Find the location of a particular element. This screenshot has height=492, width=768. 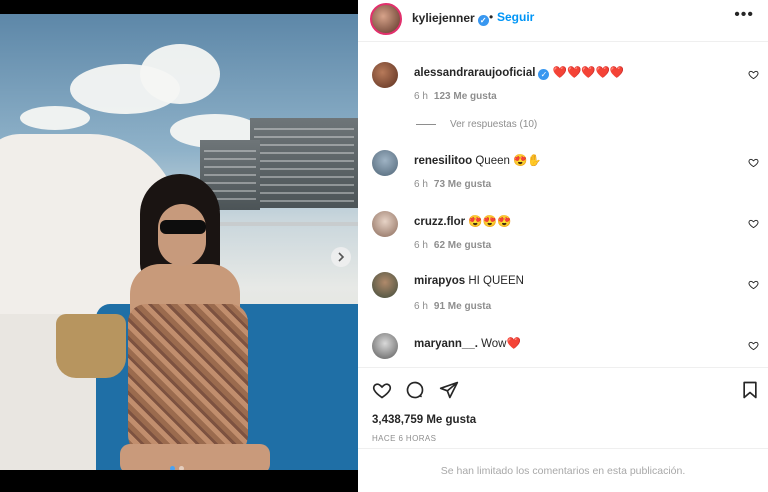

legs is located at coordinates (195, 457).